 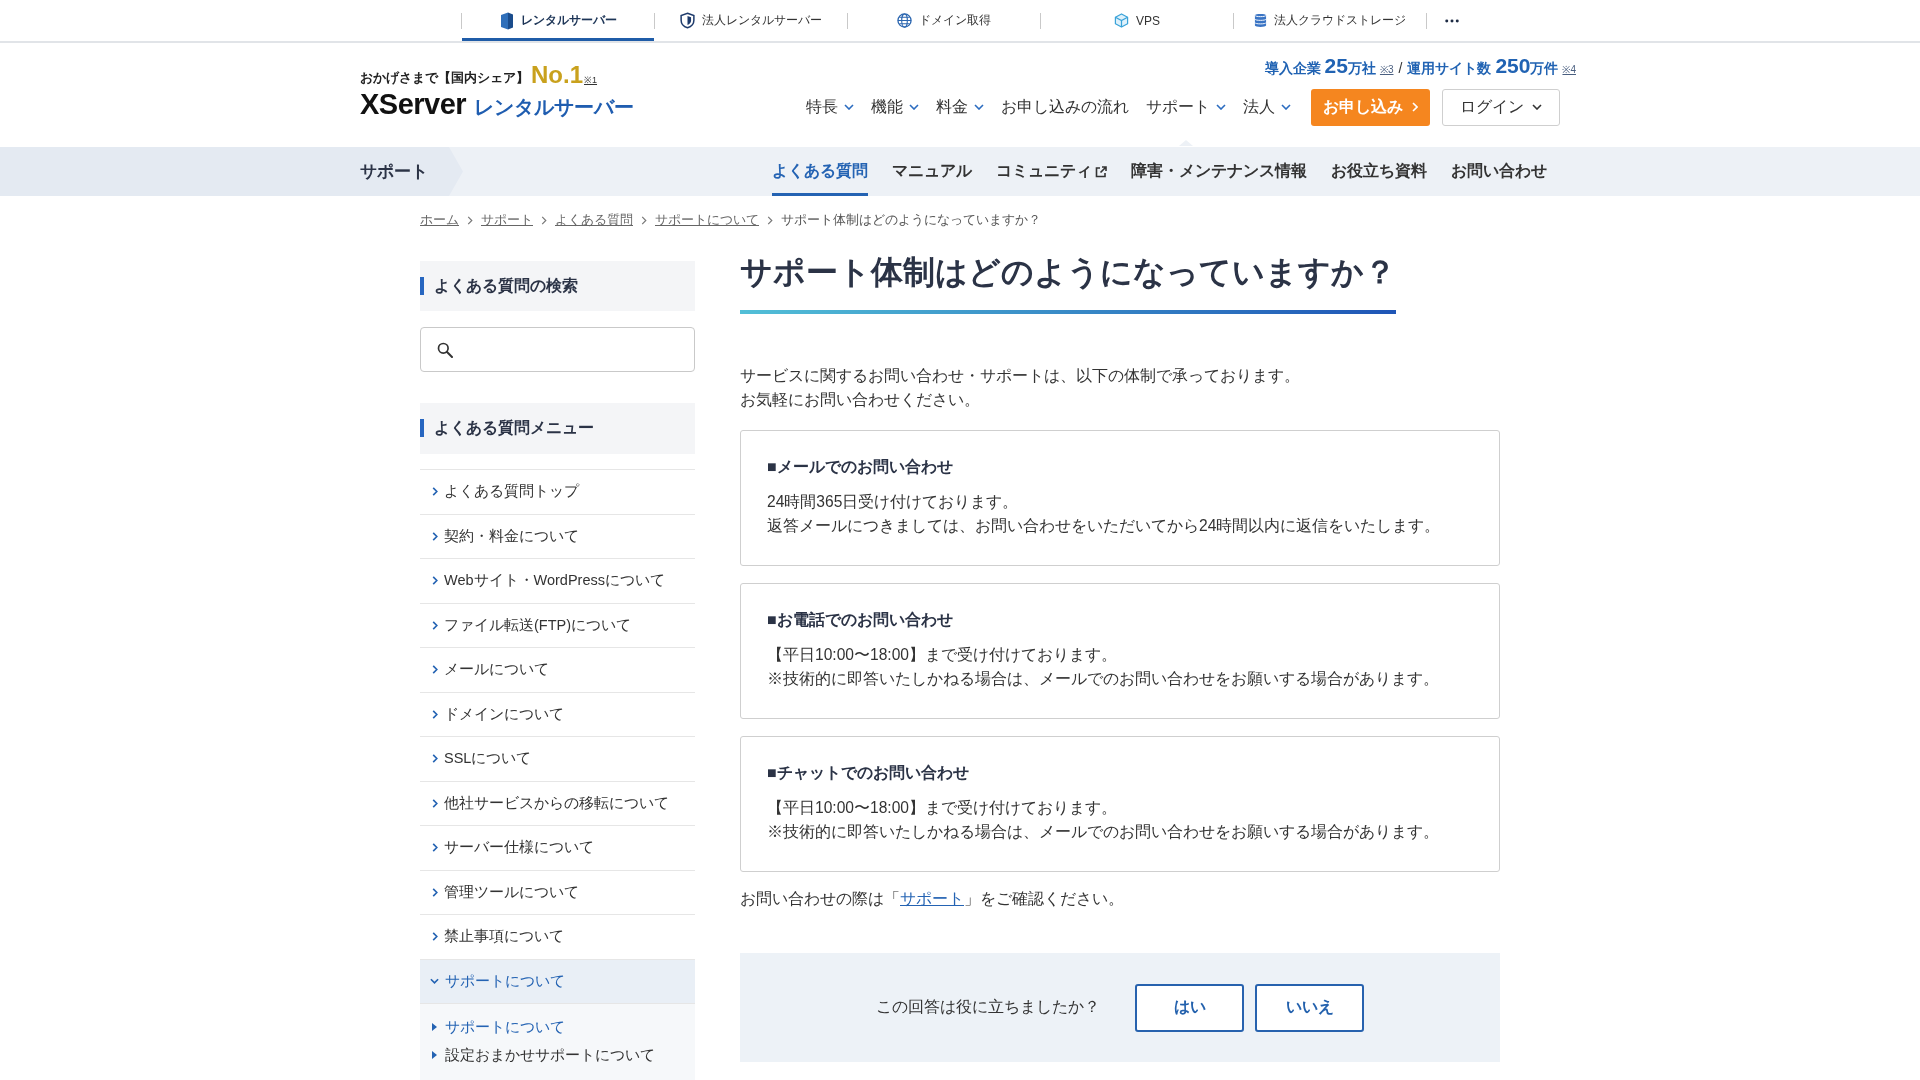 What do you see at coordinates (1020, 376) in the screenshot?
I see `intro-text: サービスに関するお問い合わせ・サポートは、以下の体制で承っております。` at bounding box center [1020, 376].